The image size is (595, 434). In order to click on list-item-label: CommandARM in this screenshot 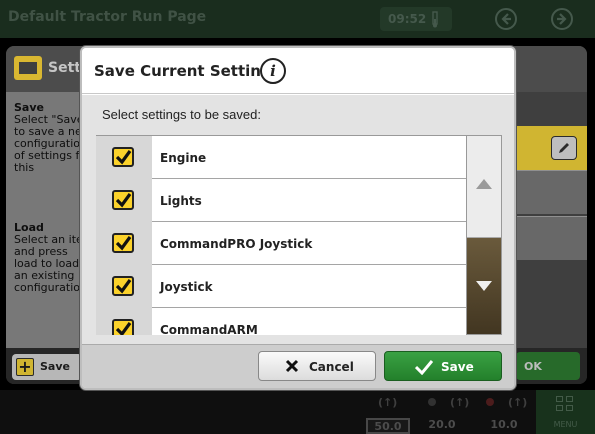, I will do `click(209, 329)`.